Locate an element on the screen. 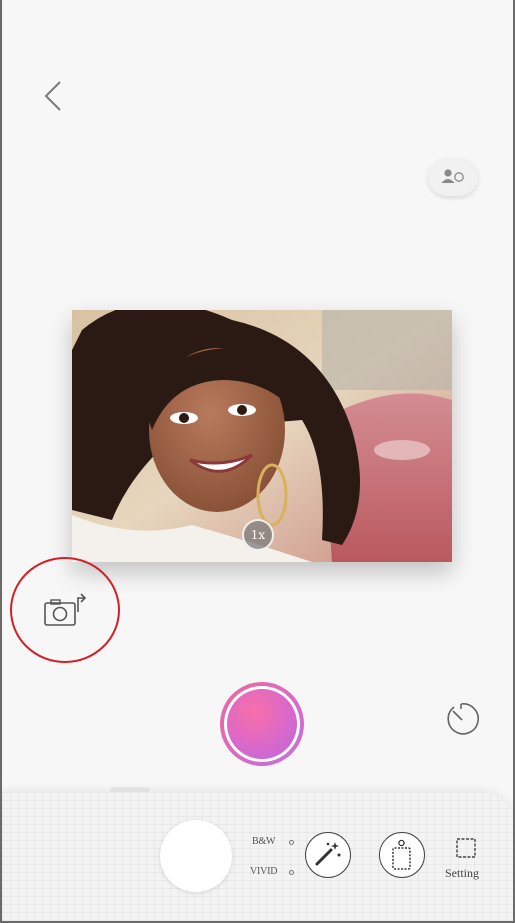  timer-icon is located at coordinates (463, 719).